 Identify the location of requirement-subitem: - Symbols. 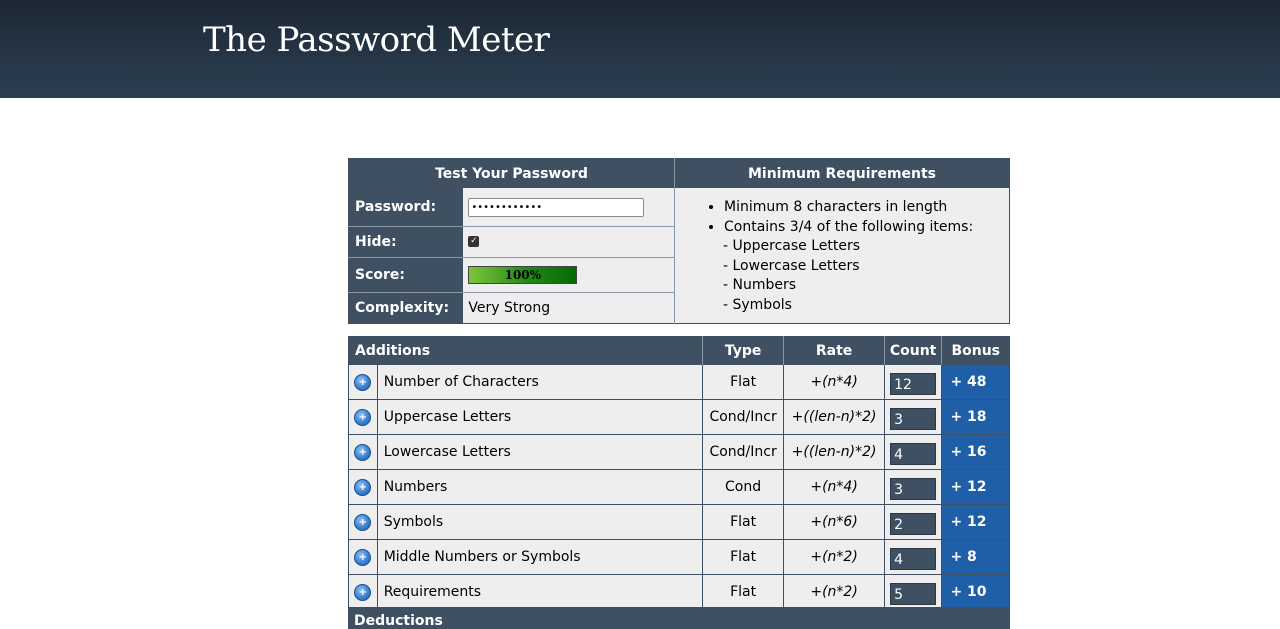
(757, 304).